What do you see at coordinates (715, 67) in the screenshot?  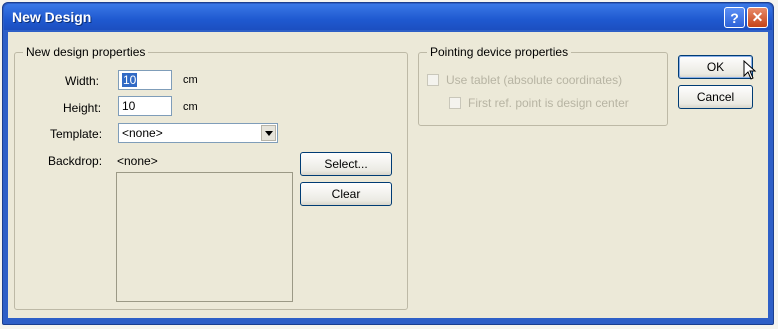 I see `ok-button: OK` at bounding box center [715, 67].